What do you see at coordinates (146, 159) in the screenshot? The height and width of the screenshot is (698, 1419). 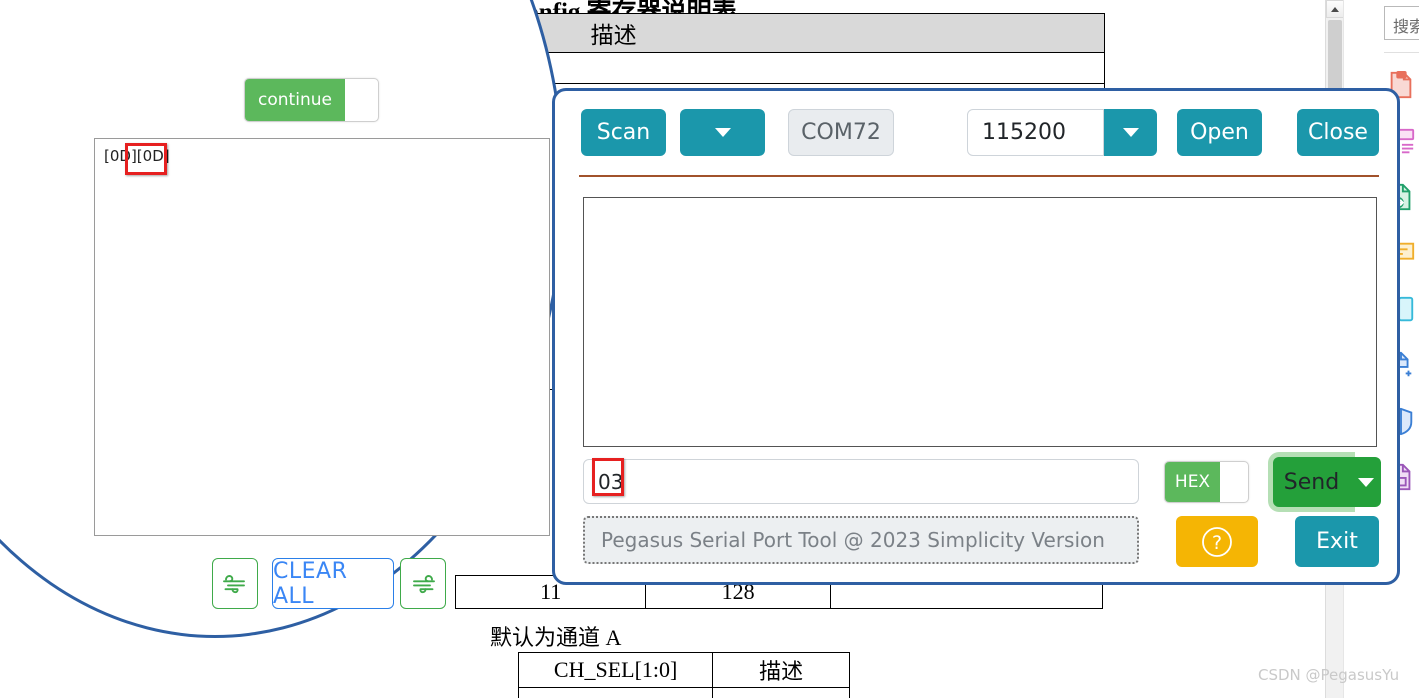 I see `red-highlight-box-receive` at bounding box center [146, 159].